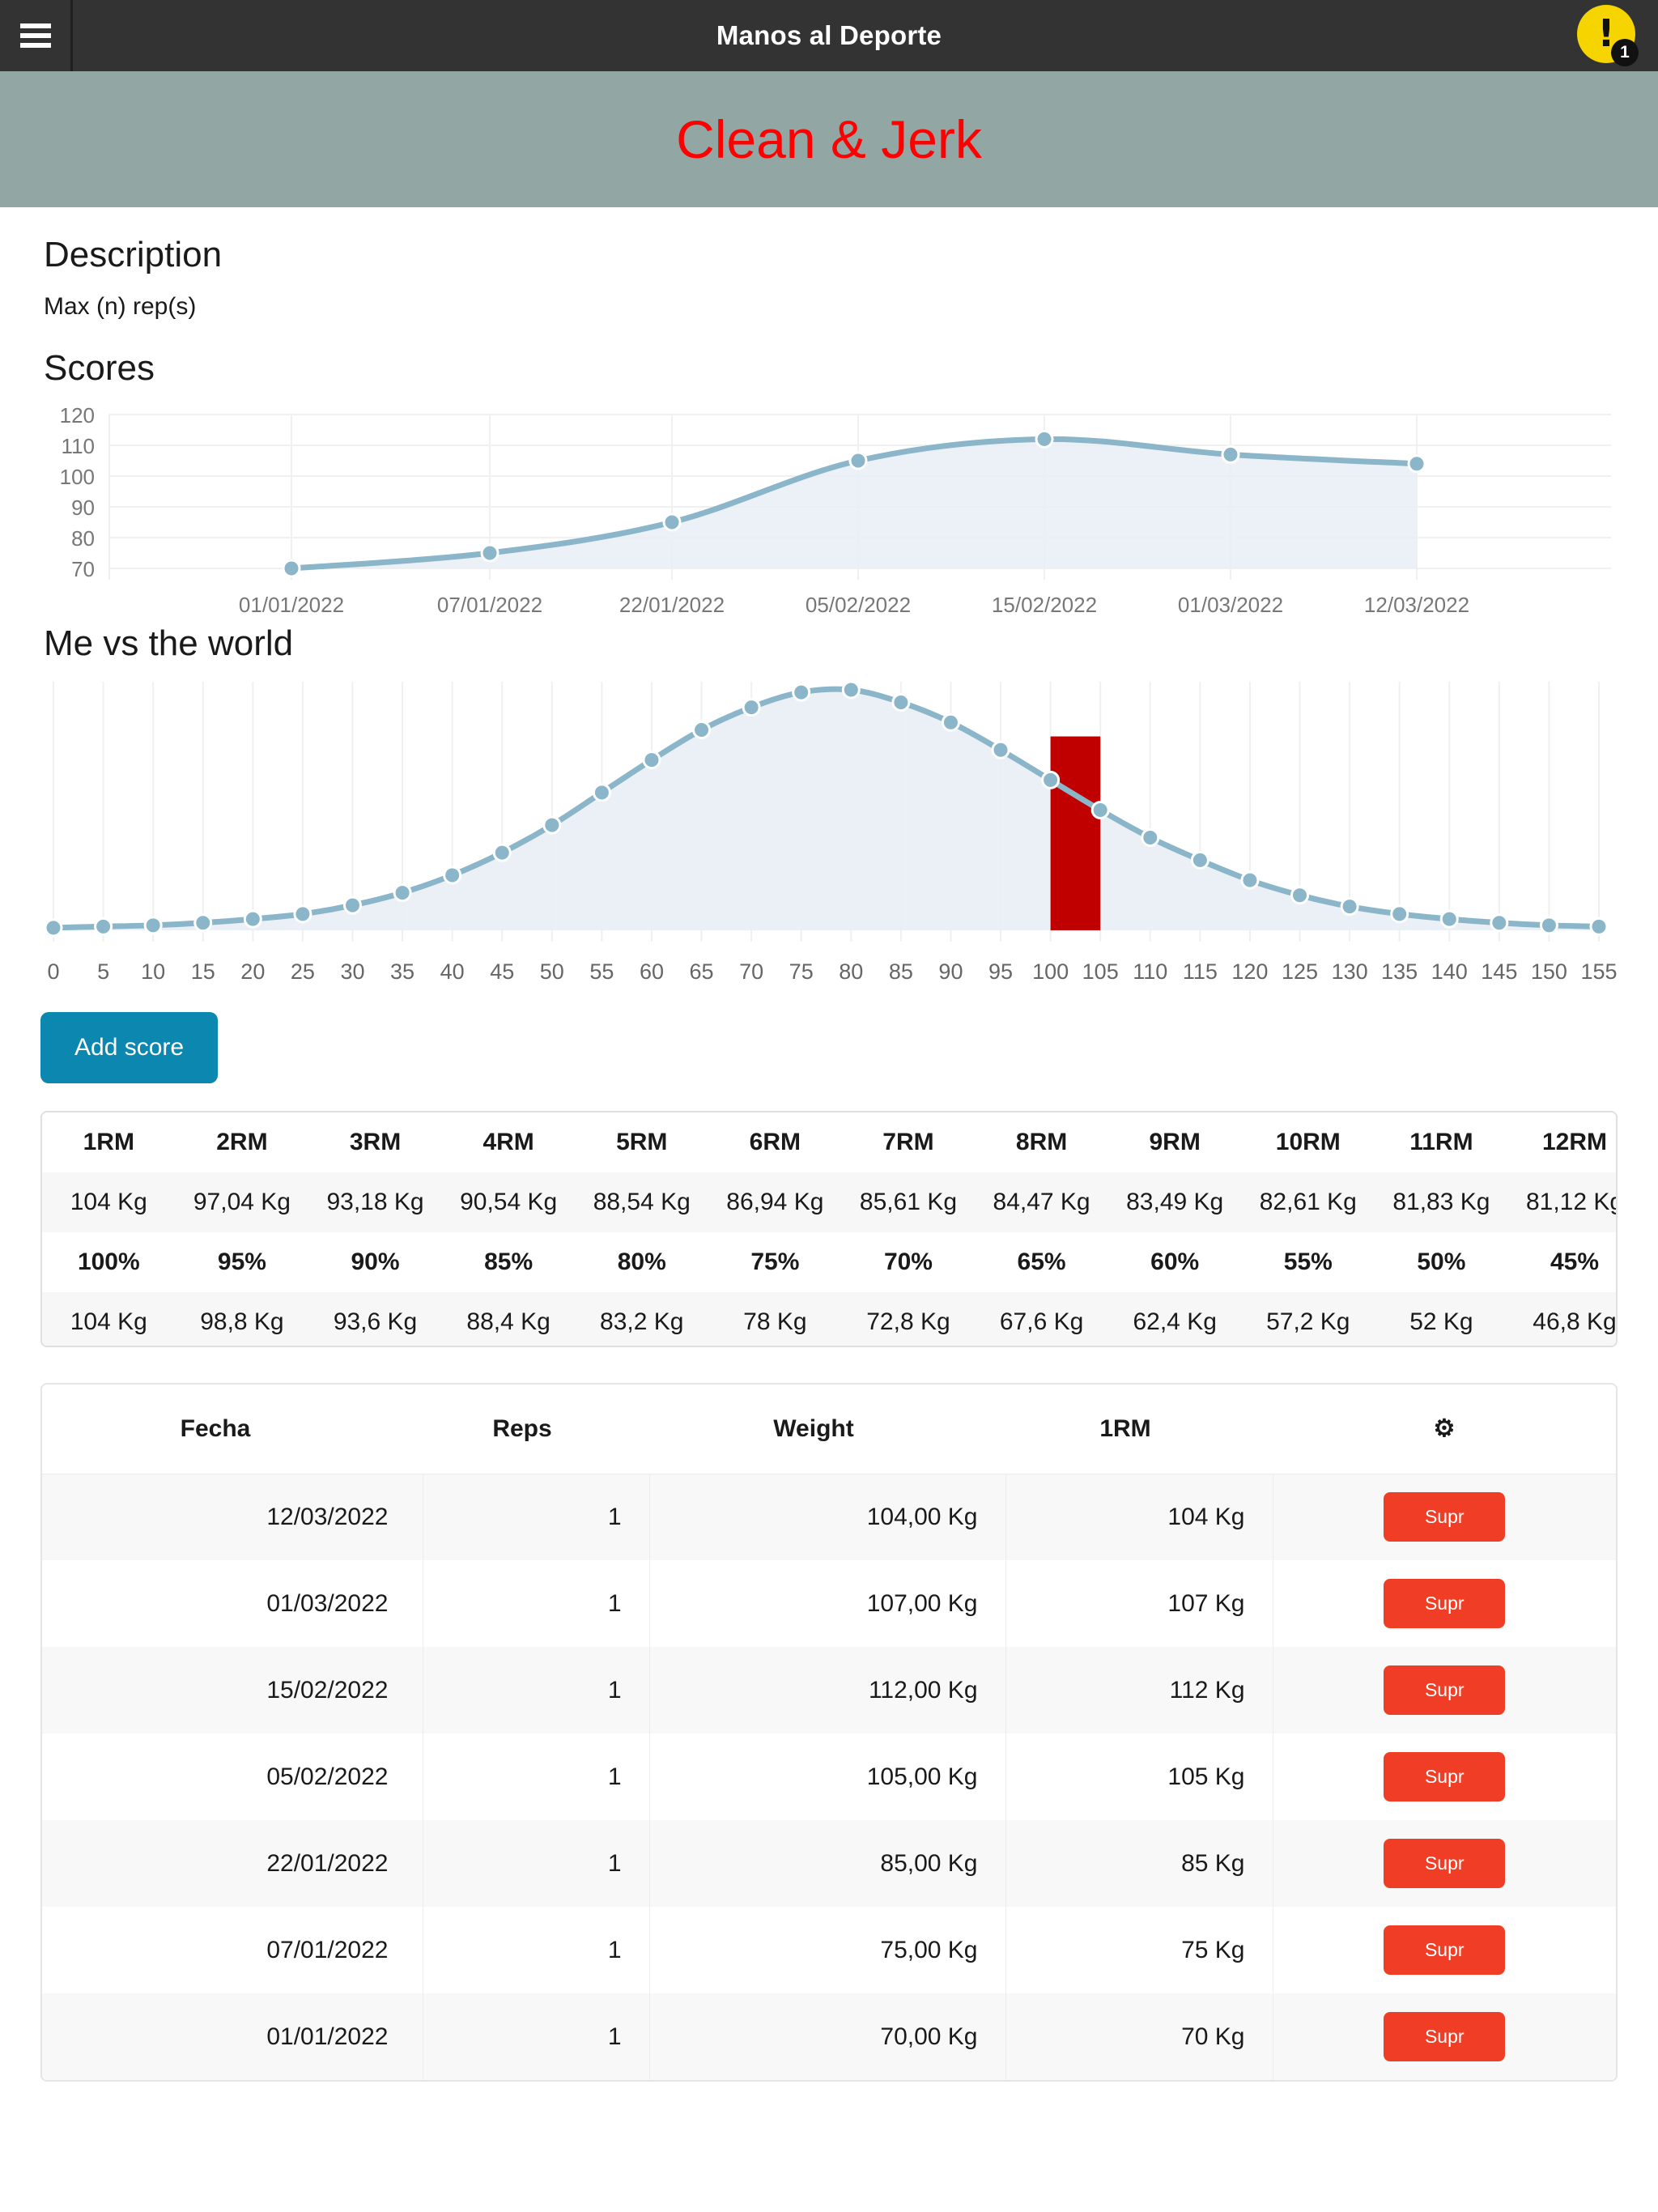 The image size is (1658, 2212). What do you see at coordinates (775, 1142) in the screenshot?
I see `rm-header-cell: 6RM` at bounding box center [775, 1142].